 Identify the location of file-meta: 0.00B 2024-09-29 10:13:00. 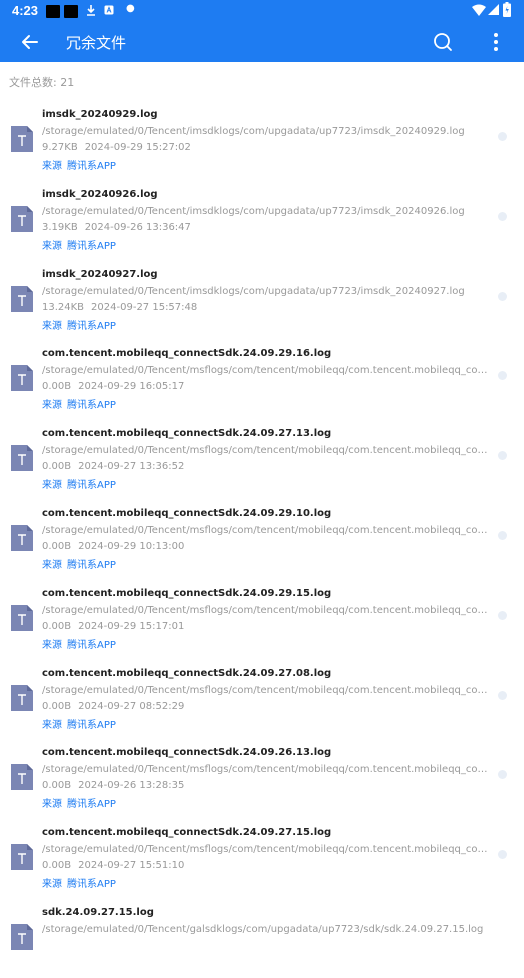
(113, 546).